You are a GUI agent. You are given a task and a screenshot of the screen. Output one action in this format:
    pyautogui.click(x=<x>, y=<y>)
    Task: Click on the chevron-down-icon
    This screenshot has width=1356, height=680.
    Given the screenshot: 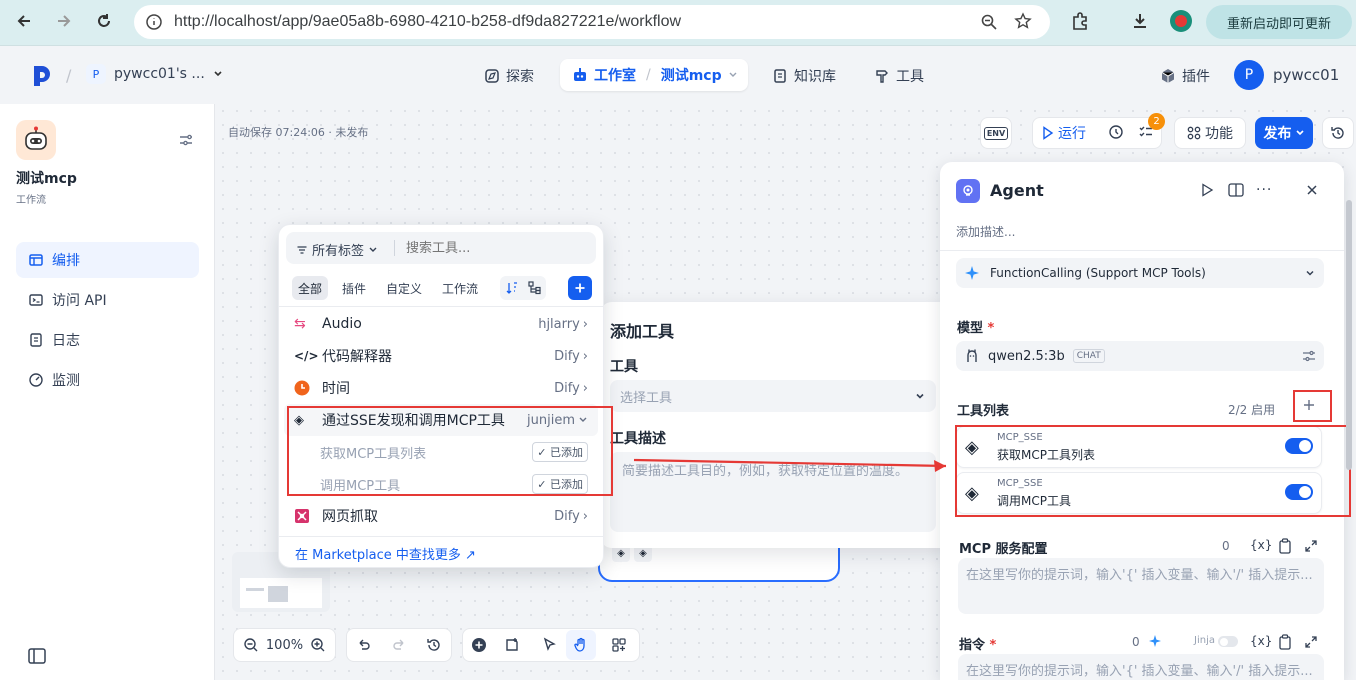 What is the action you would take?
    pyautogui.click(x=1310, y=273)
    